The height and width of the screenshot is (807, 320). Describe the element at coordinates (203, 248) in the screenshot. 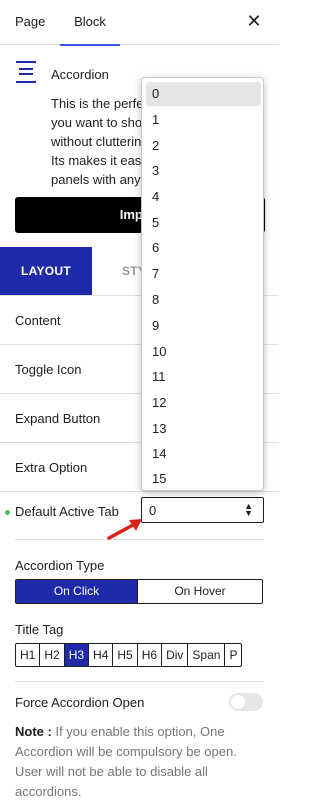

I see `dropdown-option: 6` at that location.